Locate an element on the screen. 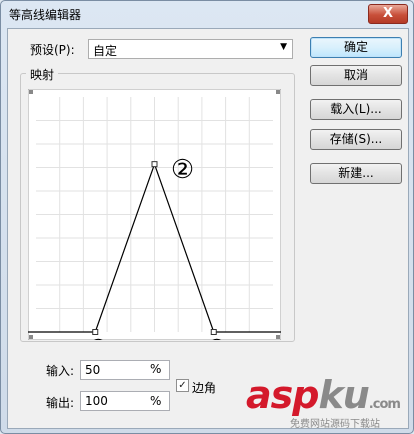 Image resolution: width=414 pixels, height=434 pixels. input-label: 输入: is located at coordinates (60, 371).